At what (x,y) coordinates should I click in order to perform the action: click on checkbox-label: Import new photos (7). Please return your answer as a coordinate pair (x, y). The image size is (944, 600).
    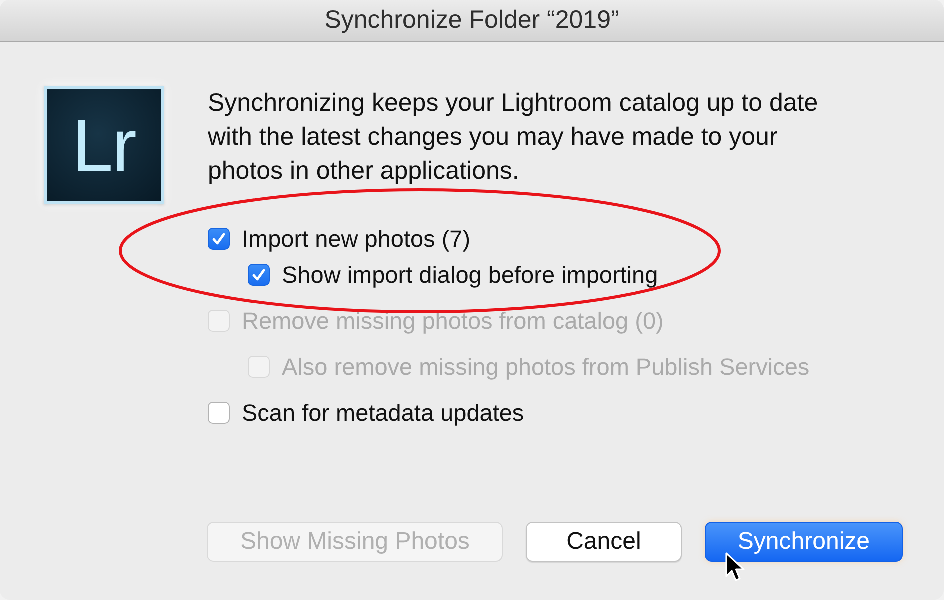
    Looking at the image, I should click on (356, 239).